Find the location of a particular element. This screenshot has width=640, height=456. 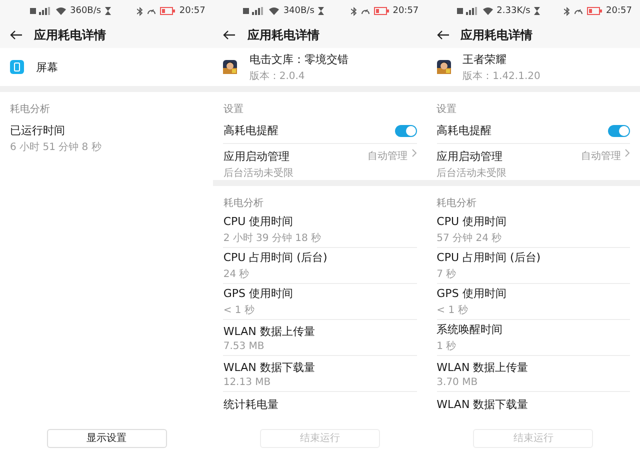

network-speed: 360B/s is located at coordinates (86, 11).